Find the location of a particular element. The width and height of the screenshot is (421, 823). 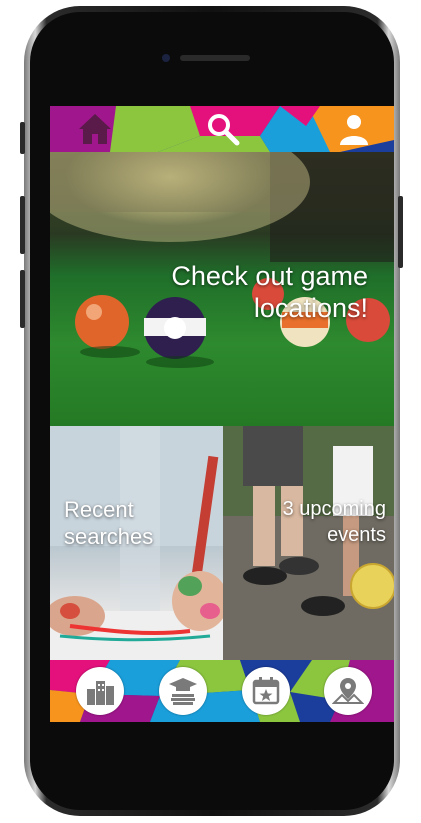

upcoming-events-label: 3 upcoming events is located at coordinates (334, 522).